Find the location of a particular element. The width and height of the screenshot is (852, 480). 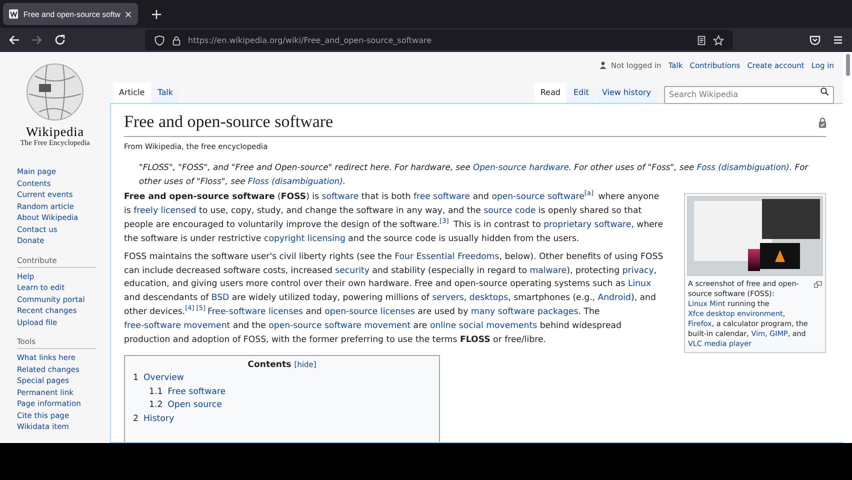

link: many software packages is located at coordinates (524, 312).